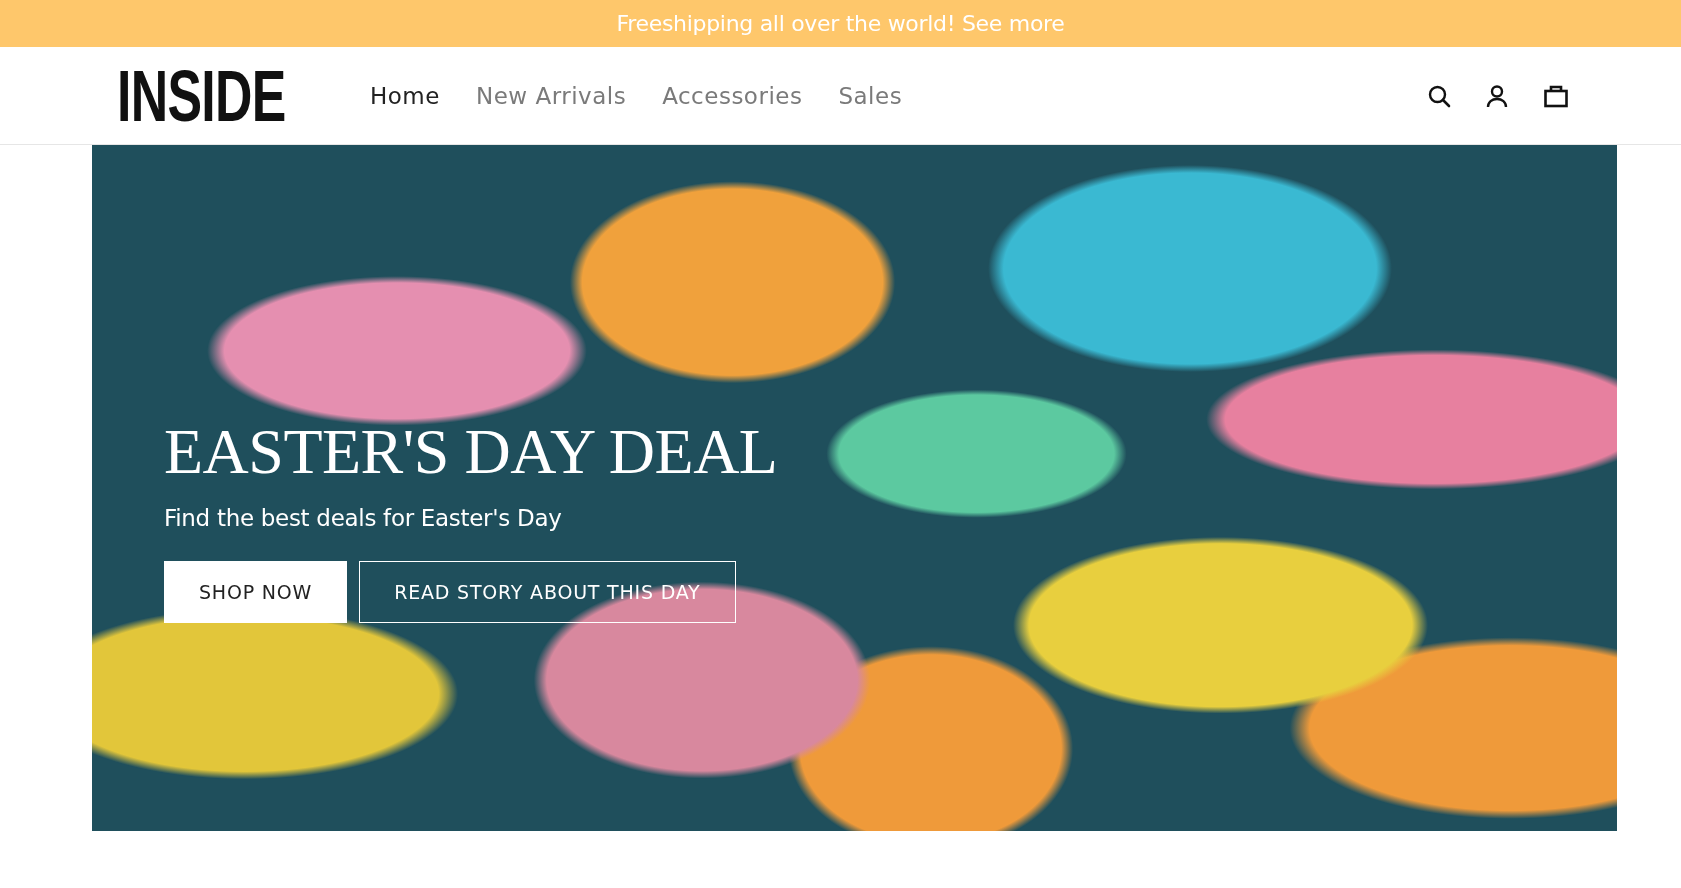 Image resolution: width=1681 pixels, height=888 pixels. Describe the element at coordinates (405, 95) in the screenshot. I see `nav-link: Home` at that location.